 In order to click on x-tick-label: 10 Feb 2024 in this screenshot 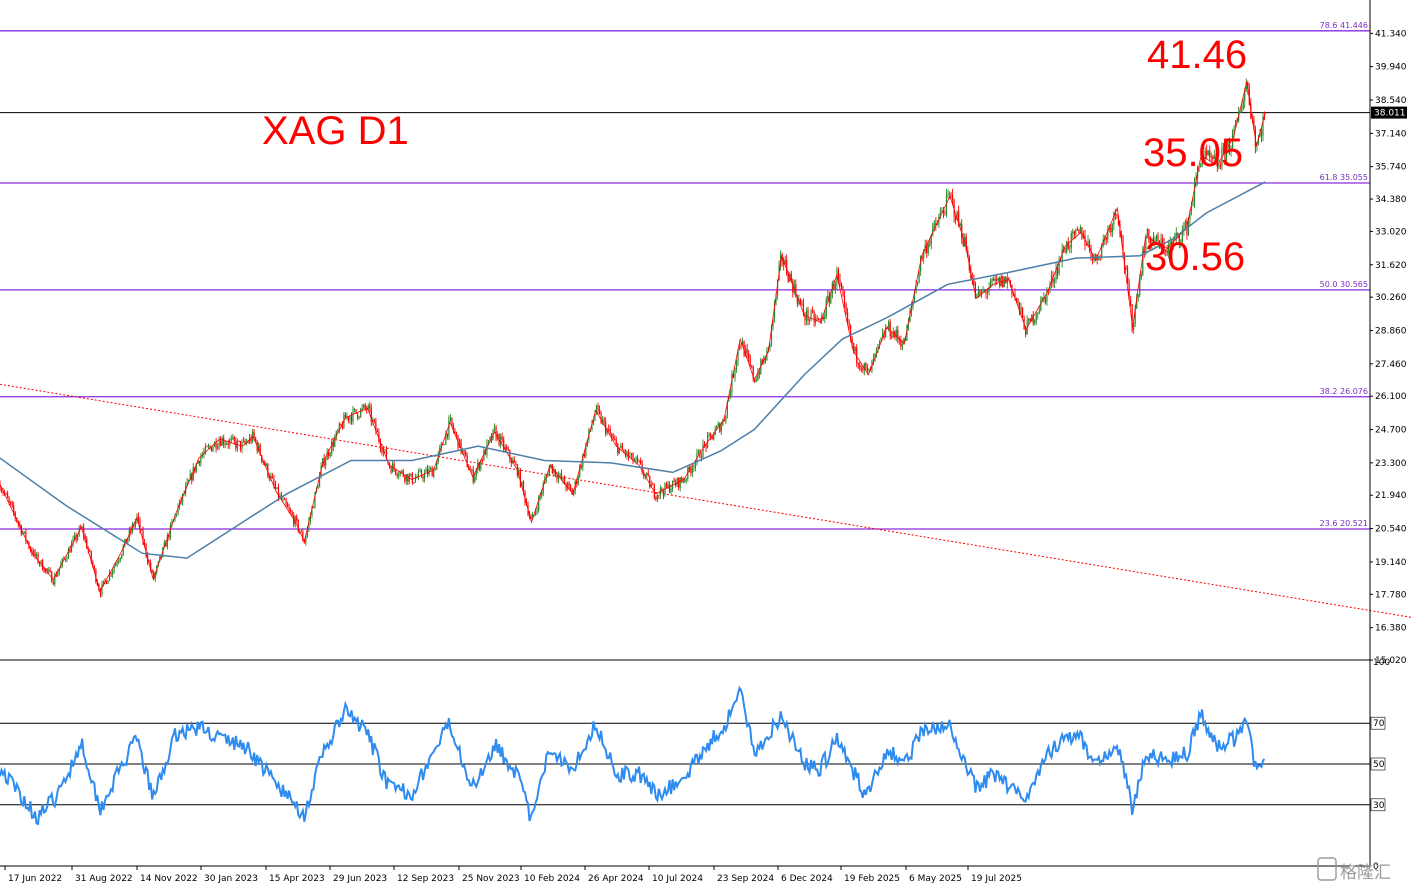, I will do `click(552, 879)`.